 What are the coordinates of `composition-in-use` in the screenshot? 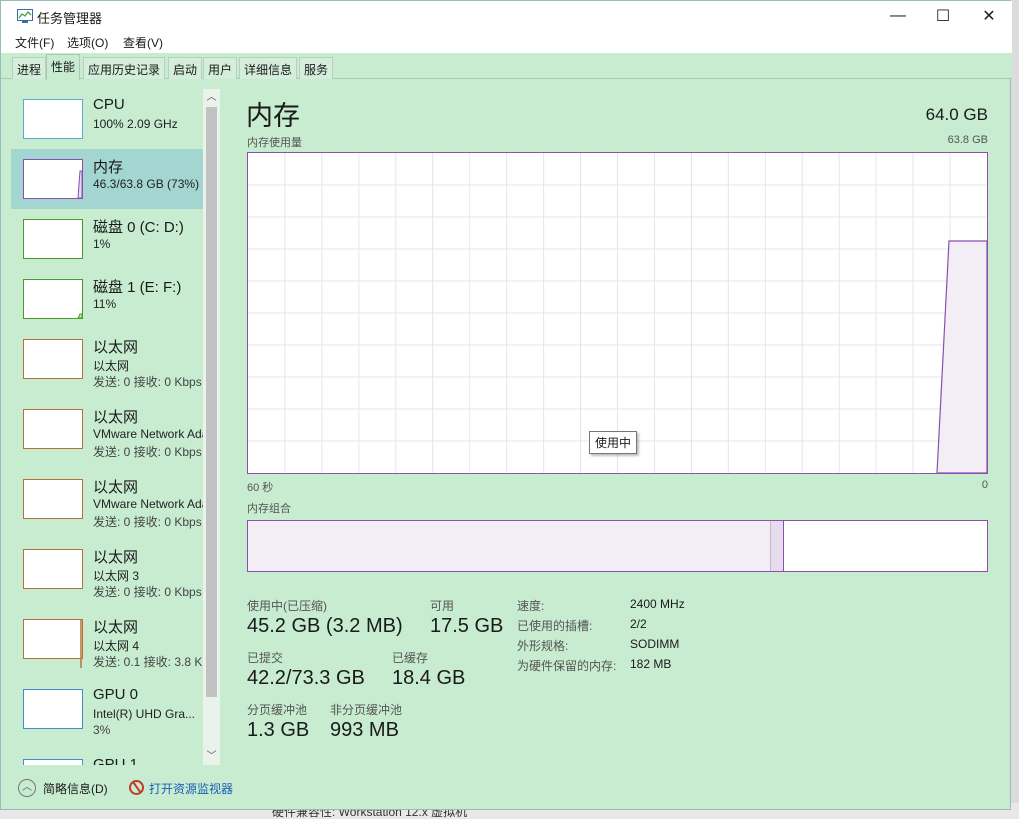 It's located at (509, 546).